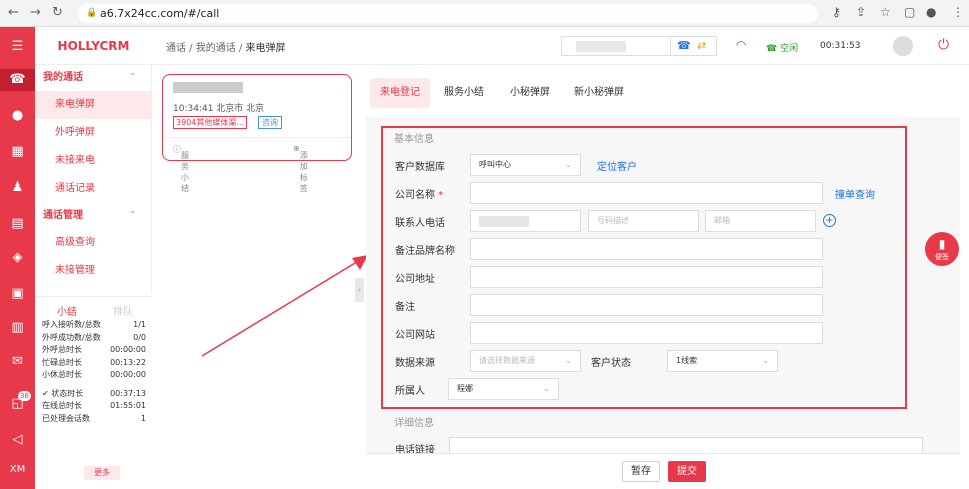  I want to click on shield-icon: ◈, so click(17, 258).